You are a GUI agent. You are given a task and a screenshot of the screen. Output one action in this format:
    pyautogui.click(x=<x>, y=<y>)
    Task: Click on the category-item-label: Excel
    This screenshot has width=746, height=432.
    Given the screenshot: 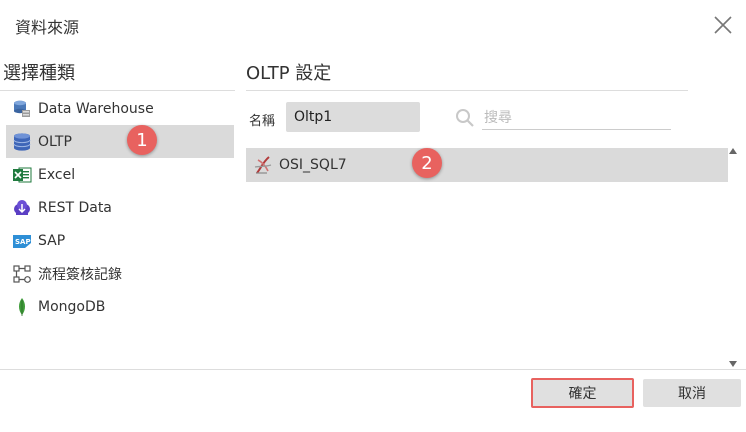 What is the action you would take?
    pyautogui.click(x=57, y=174)
    